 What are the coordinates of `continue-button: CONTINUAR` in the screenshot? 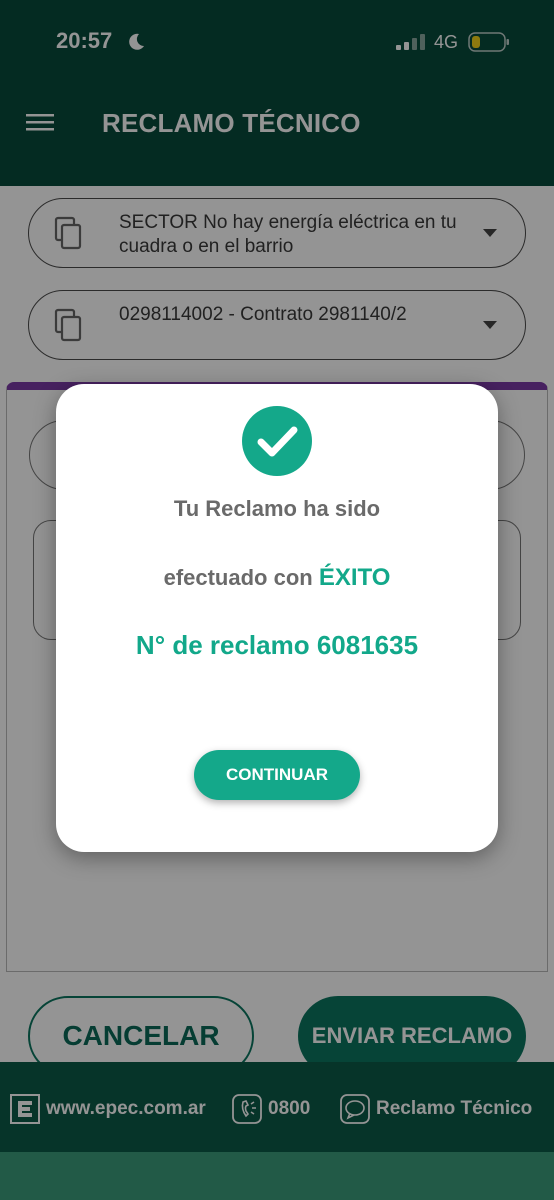 It's located at (277, 775).